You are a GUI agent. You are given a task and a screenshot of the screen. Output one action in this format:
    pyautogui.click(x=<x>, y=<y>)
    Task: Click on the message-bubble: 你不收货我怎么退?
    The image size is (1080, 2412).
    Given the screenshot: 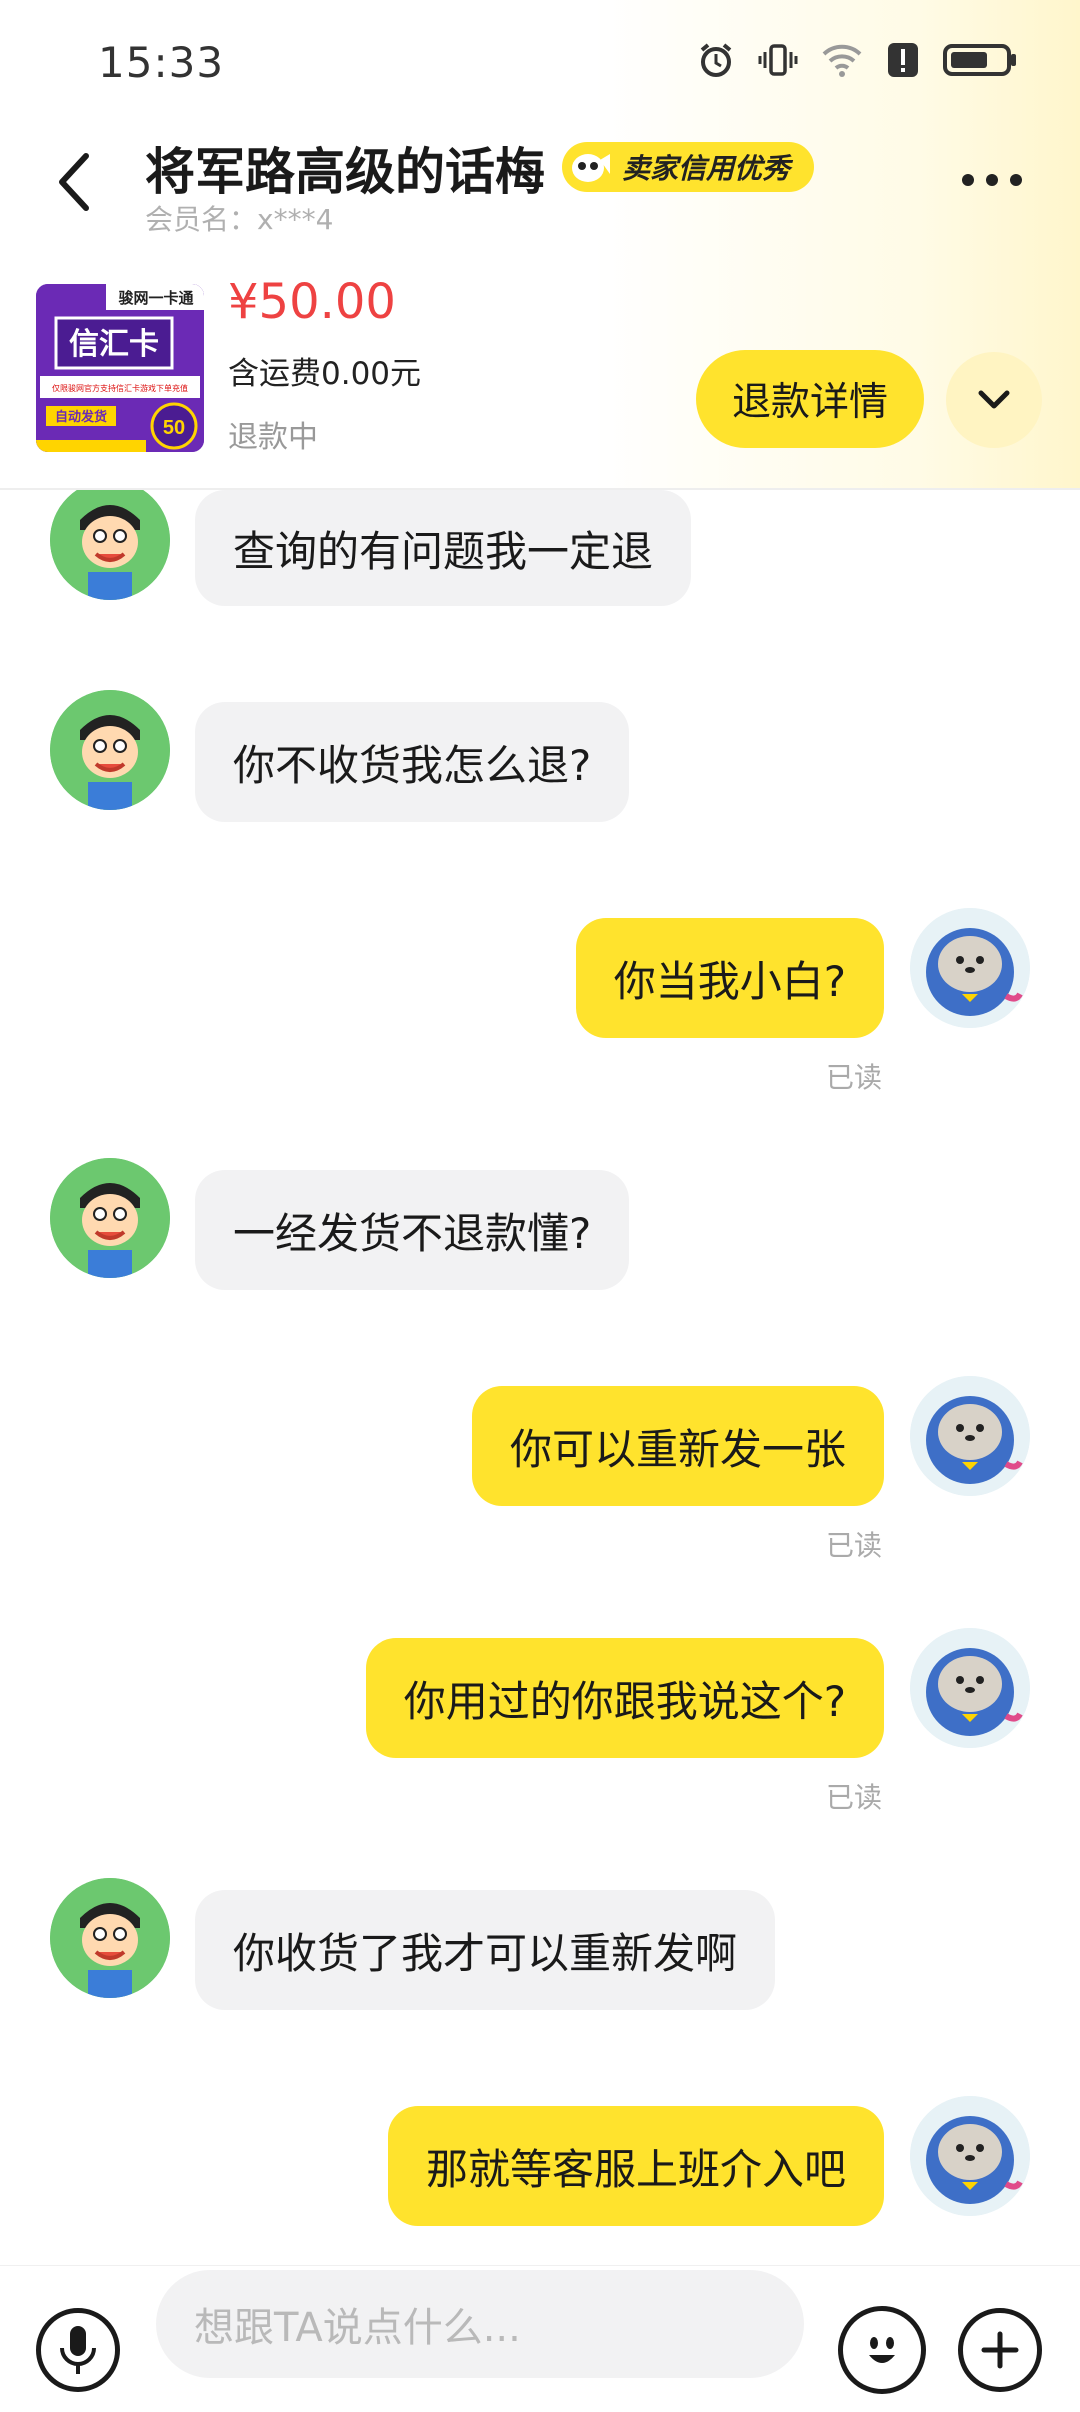 What is the action you would take?
    pyautogui.click(x=412, y=762)
    